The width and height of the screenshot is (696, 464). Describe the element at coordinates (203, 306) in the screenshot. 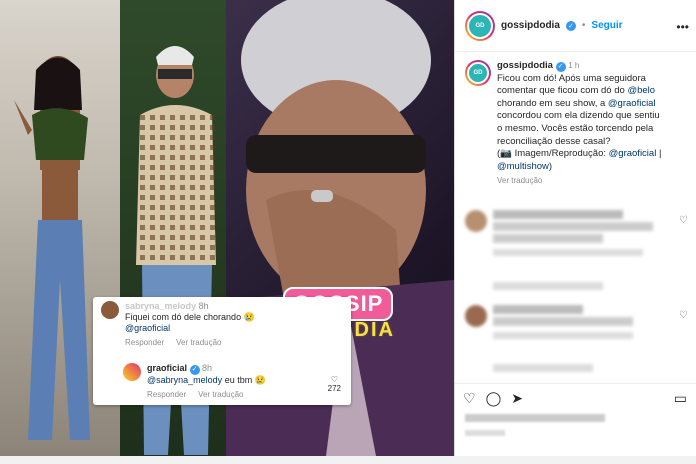

I see `overlay-comment-time: 8h` at that location.